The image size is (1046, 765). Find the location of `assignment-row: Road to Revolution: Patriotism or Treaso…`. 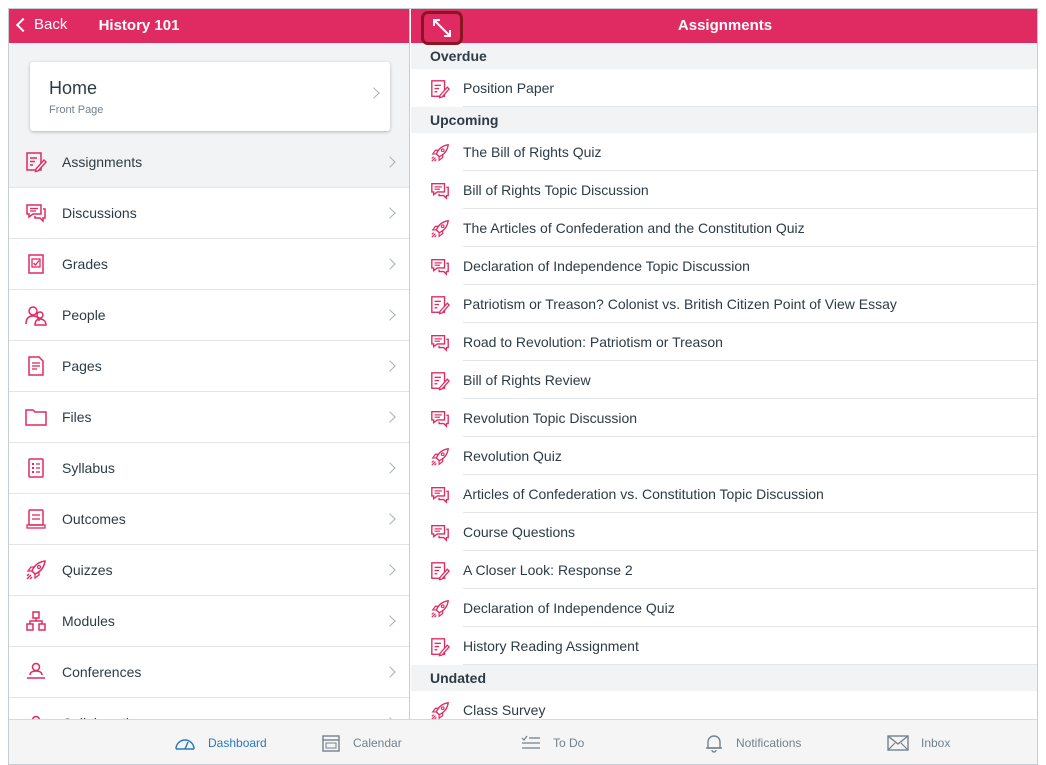

assignment-row: Road to Revolution: Patriotism or Treaso… is located at coordinates (724, 342).